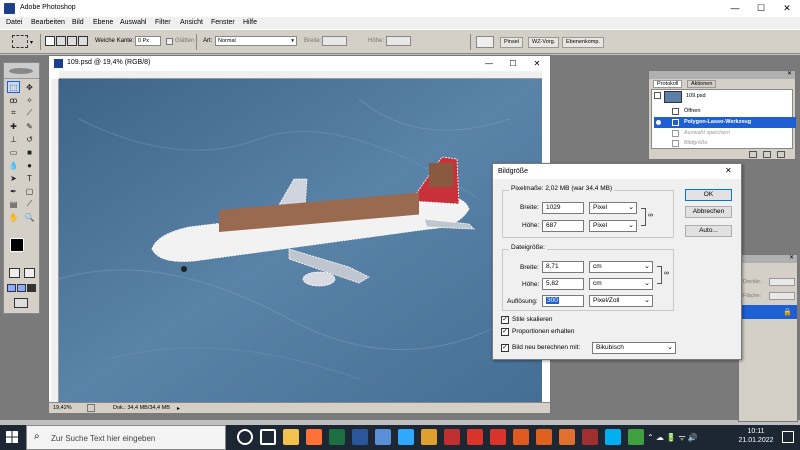 This screenshot has height=450, width=800. What do you see at coordinates (29, 87) in the screenshot?
I see `move-tool-icon: ✥` at bounding box center [29, 87].